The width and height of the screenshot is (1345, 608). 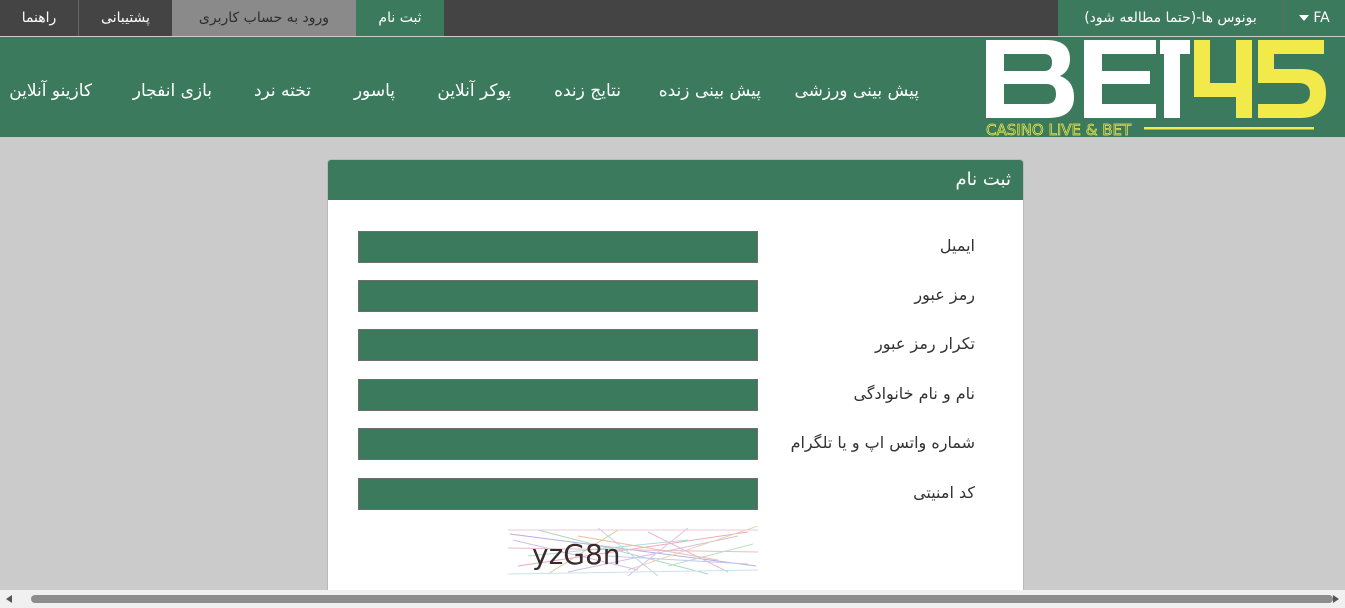 What do you see at coordinates (125, 18) in the screenshot?
I see `support-link: پشتیبانی` at bounding box center [125, 18].